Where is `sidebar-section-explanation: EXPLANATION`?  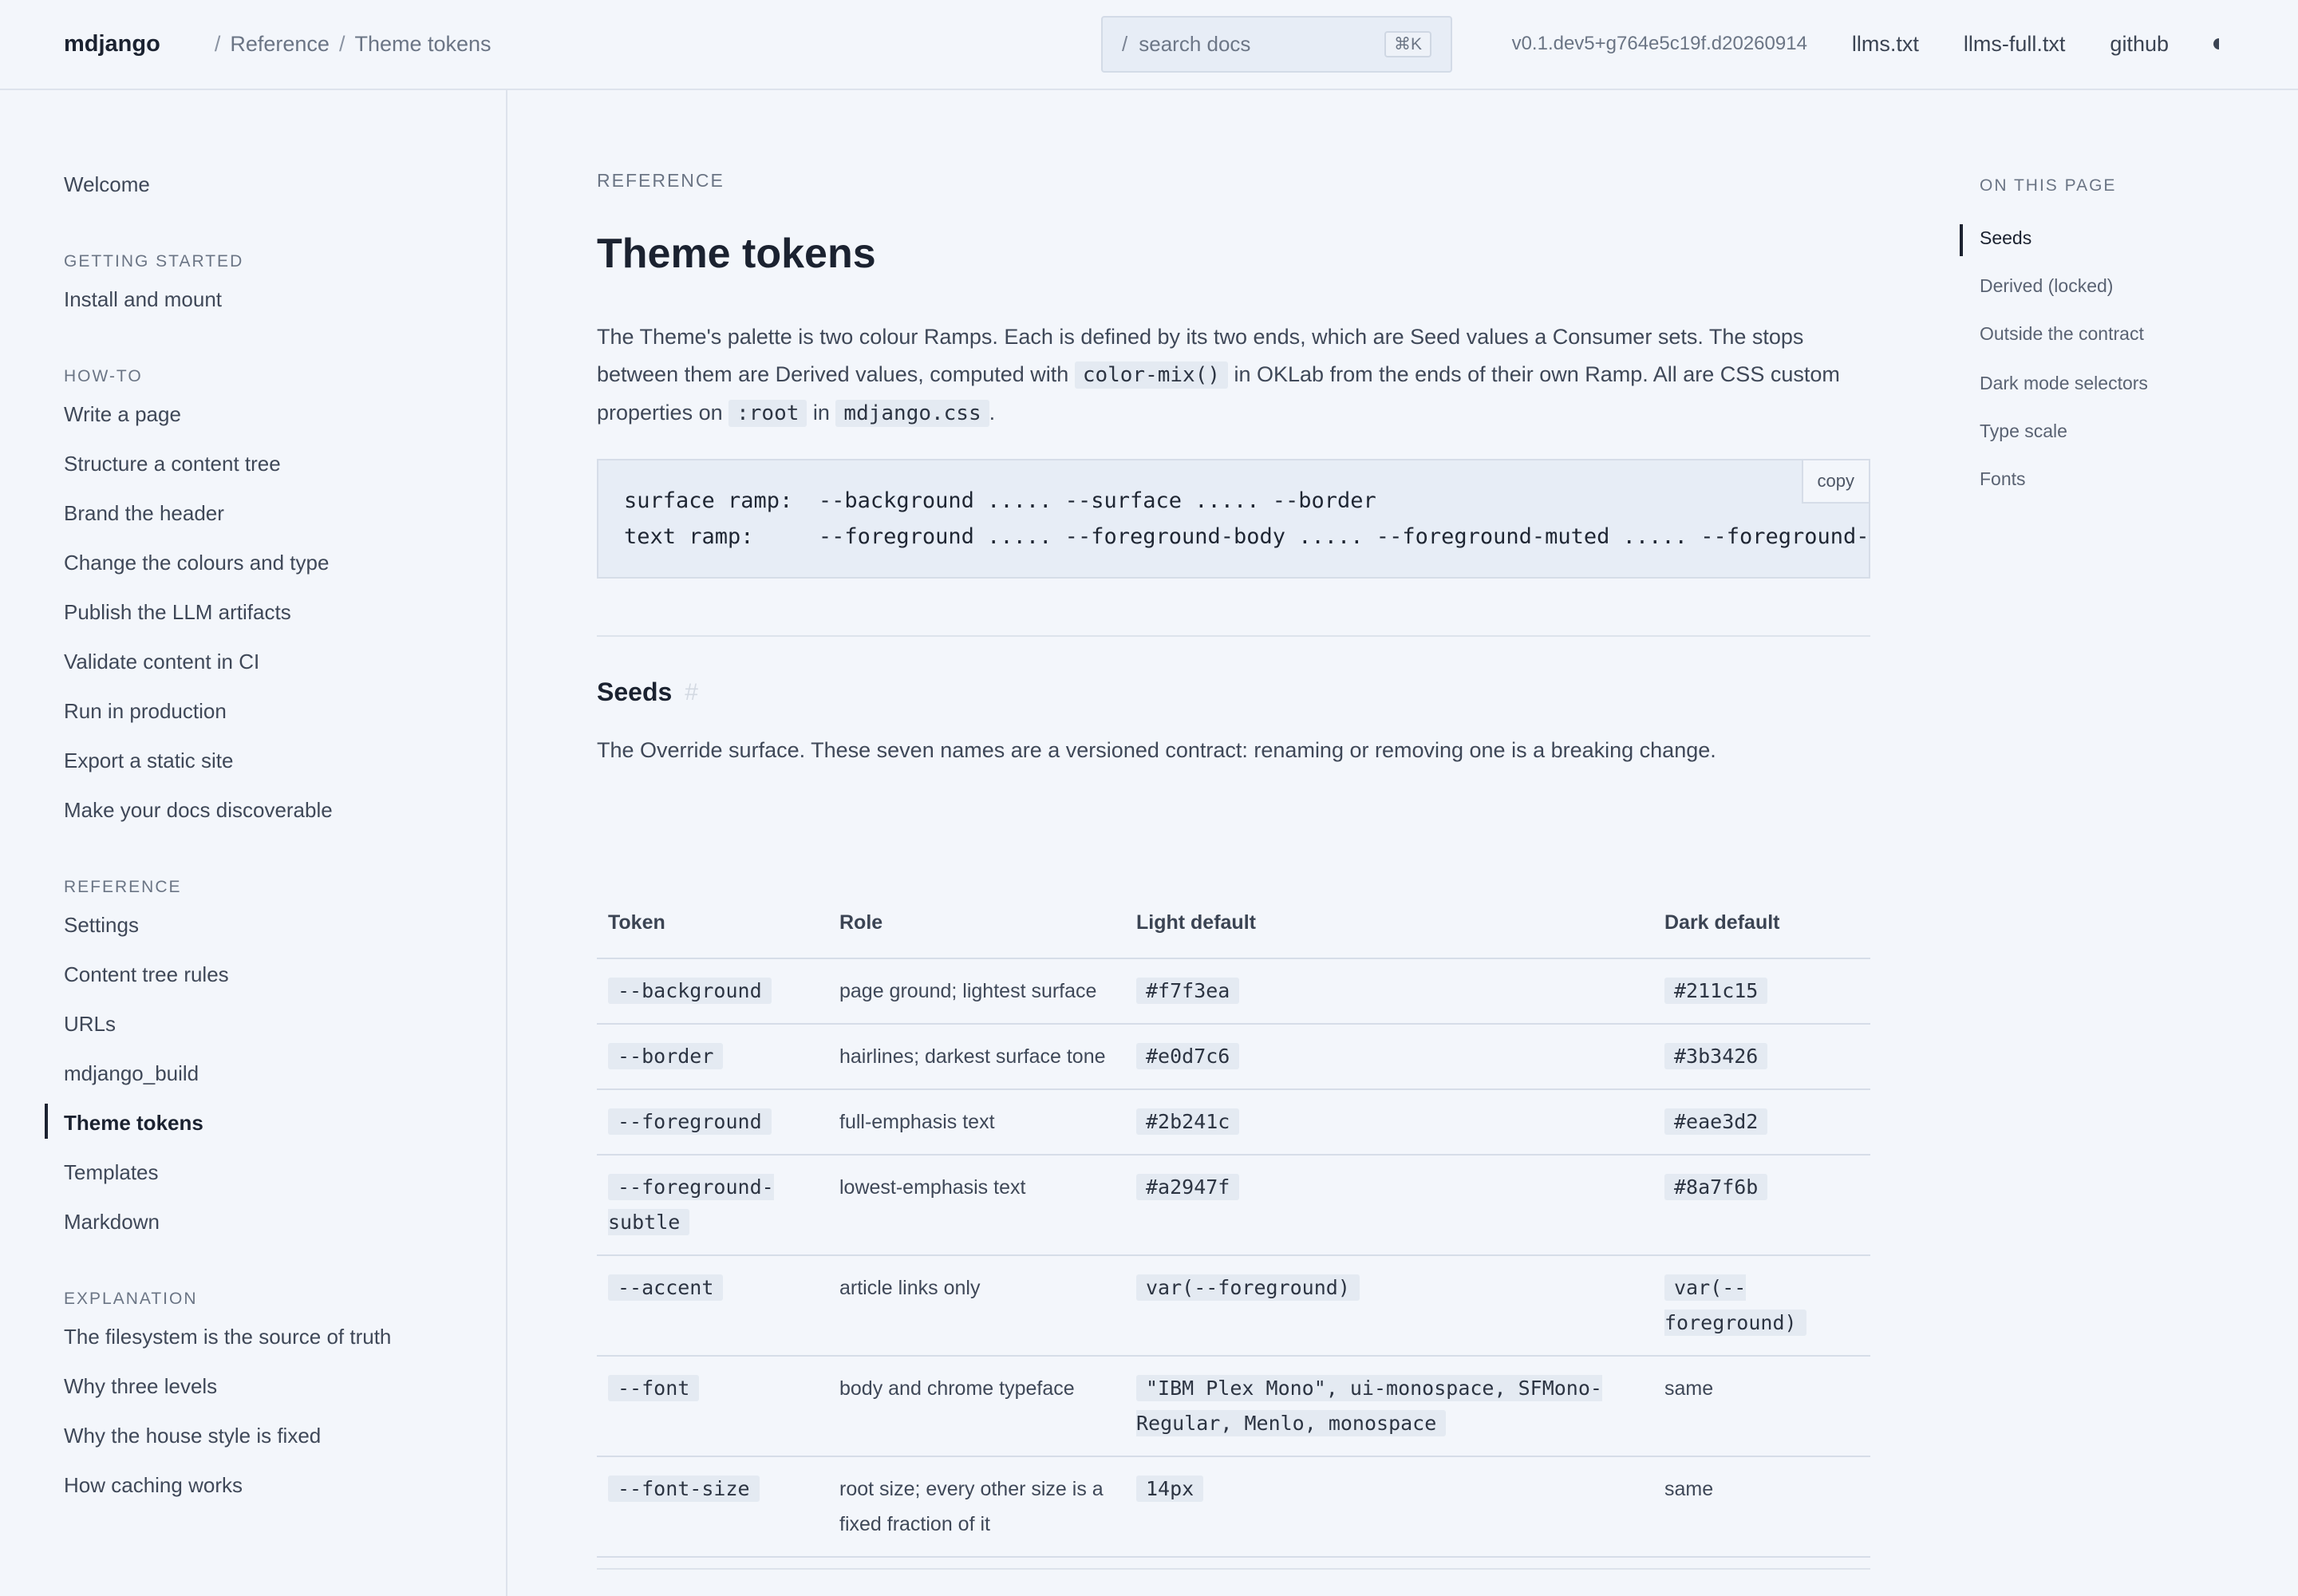
sidebar-section-explanation: EXPLANATION is located at coordinates (131, 1299).